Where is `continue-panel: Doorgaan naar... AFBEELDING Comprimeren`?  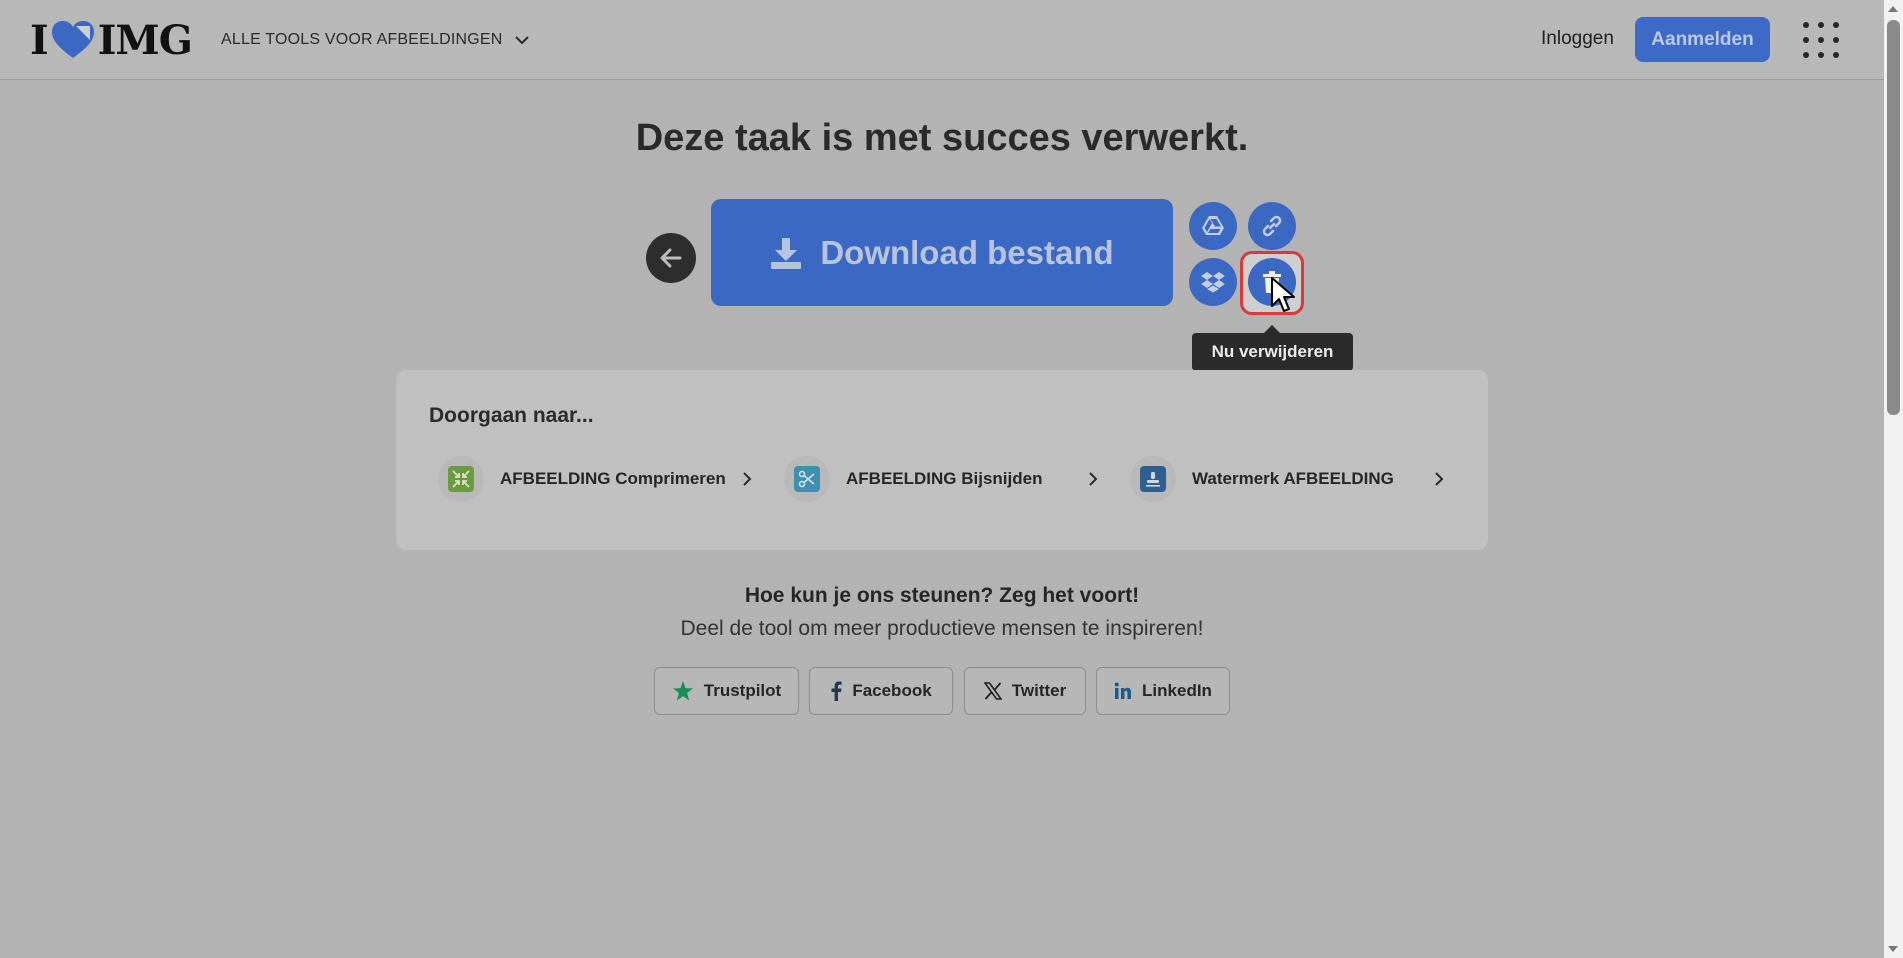
continue-panel: Doorgaan naar... AFBEELDING Comprimeren is located at coordinates (942, 460).